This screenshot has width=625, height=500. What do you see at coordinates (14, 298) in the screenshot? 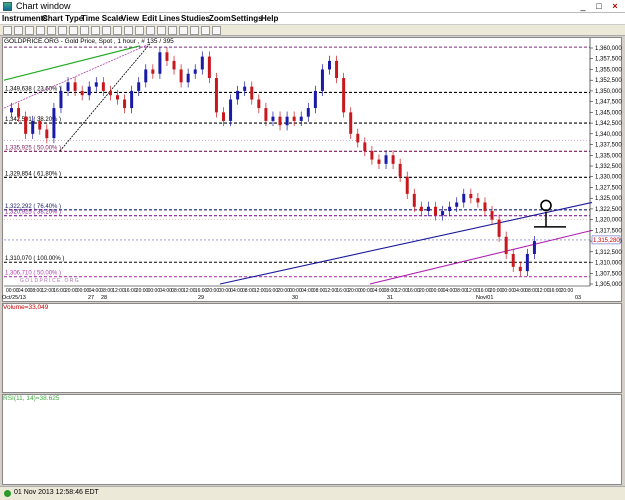
I see `x-date-label: Oct/25/13` at bounding box center [14, 298].